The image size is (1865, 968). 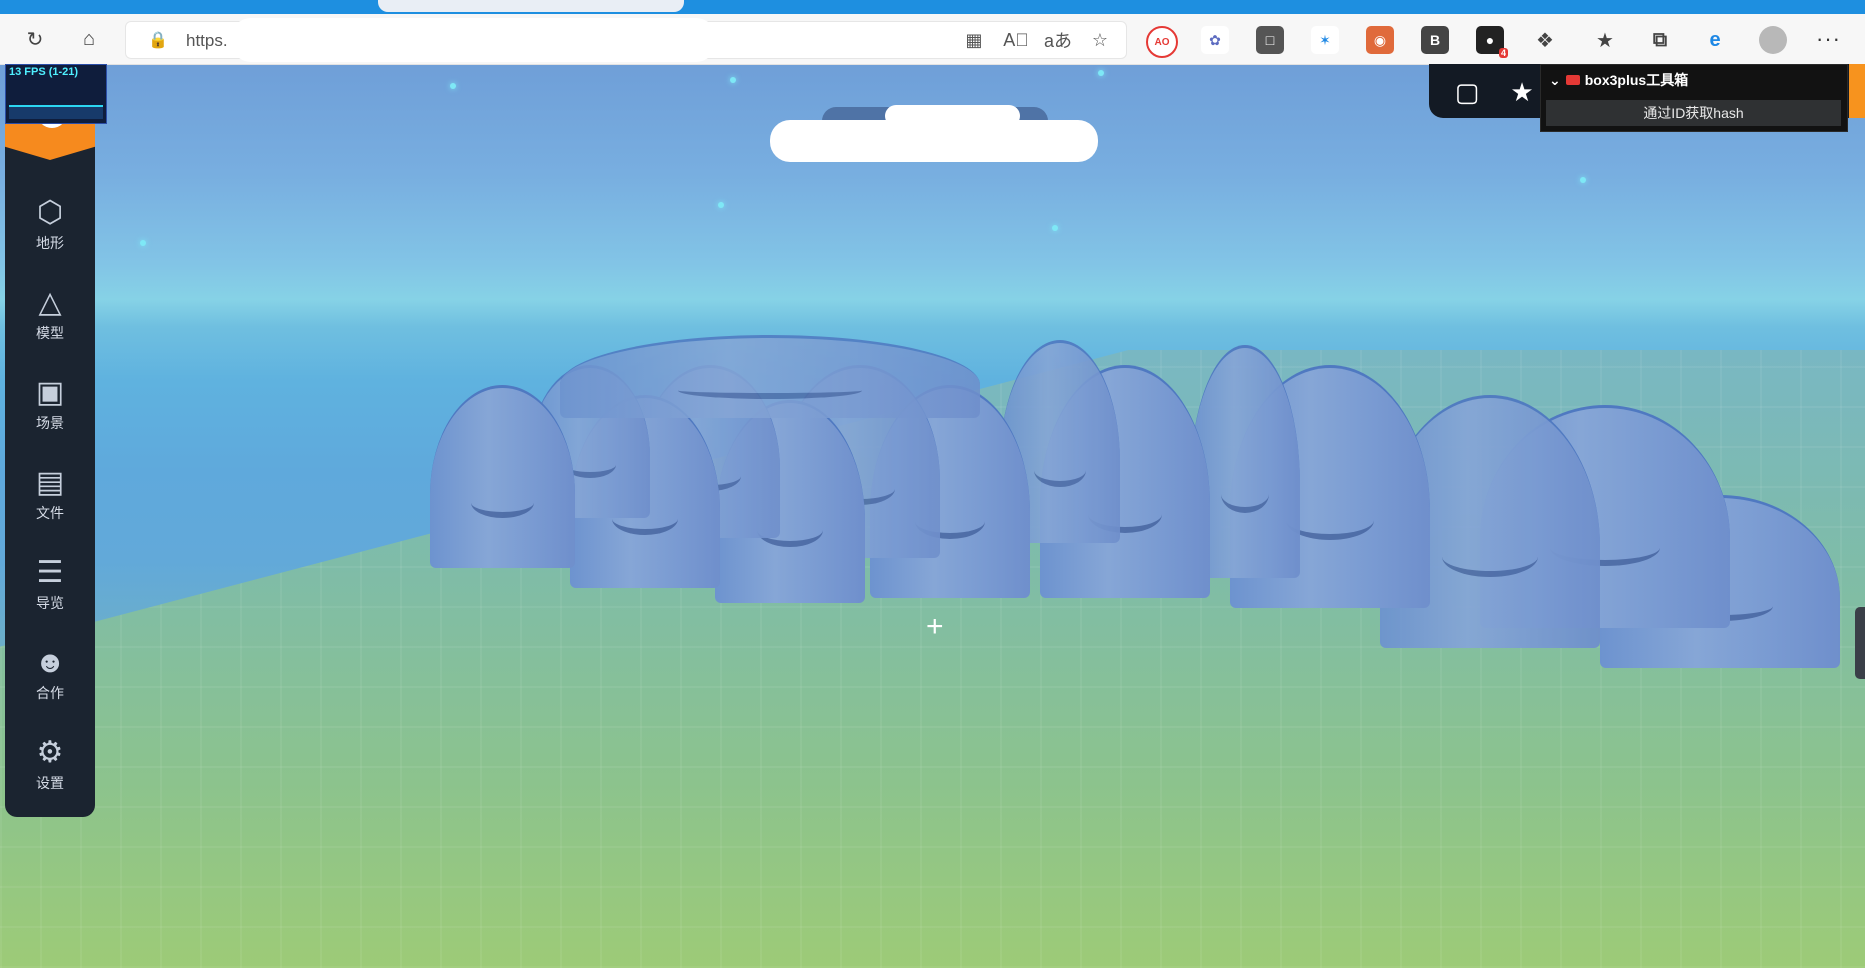 I want to click on users-icon: ☻, so click(x=50, y=662).